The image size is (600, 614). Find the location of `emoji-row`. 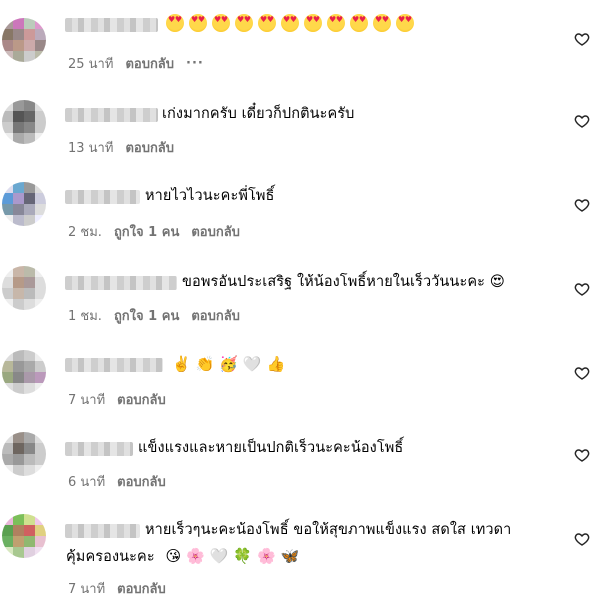

emoji-row is located at coordinates (290, 23).